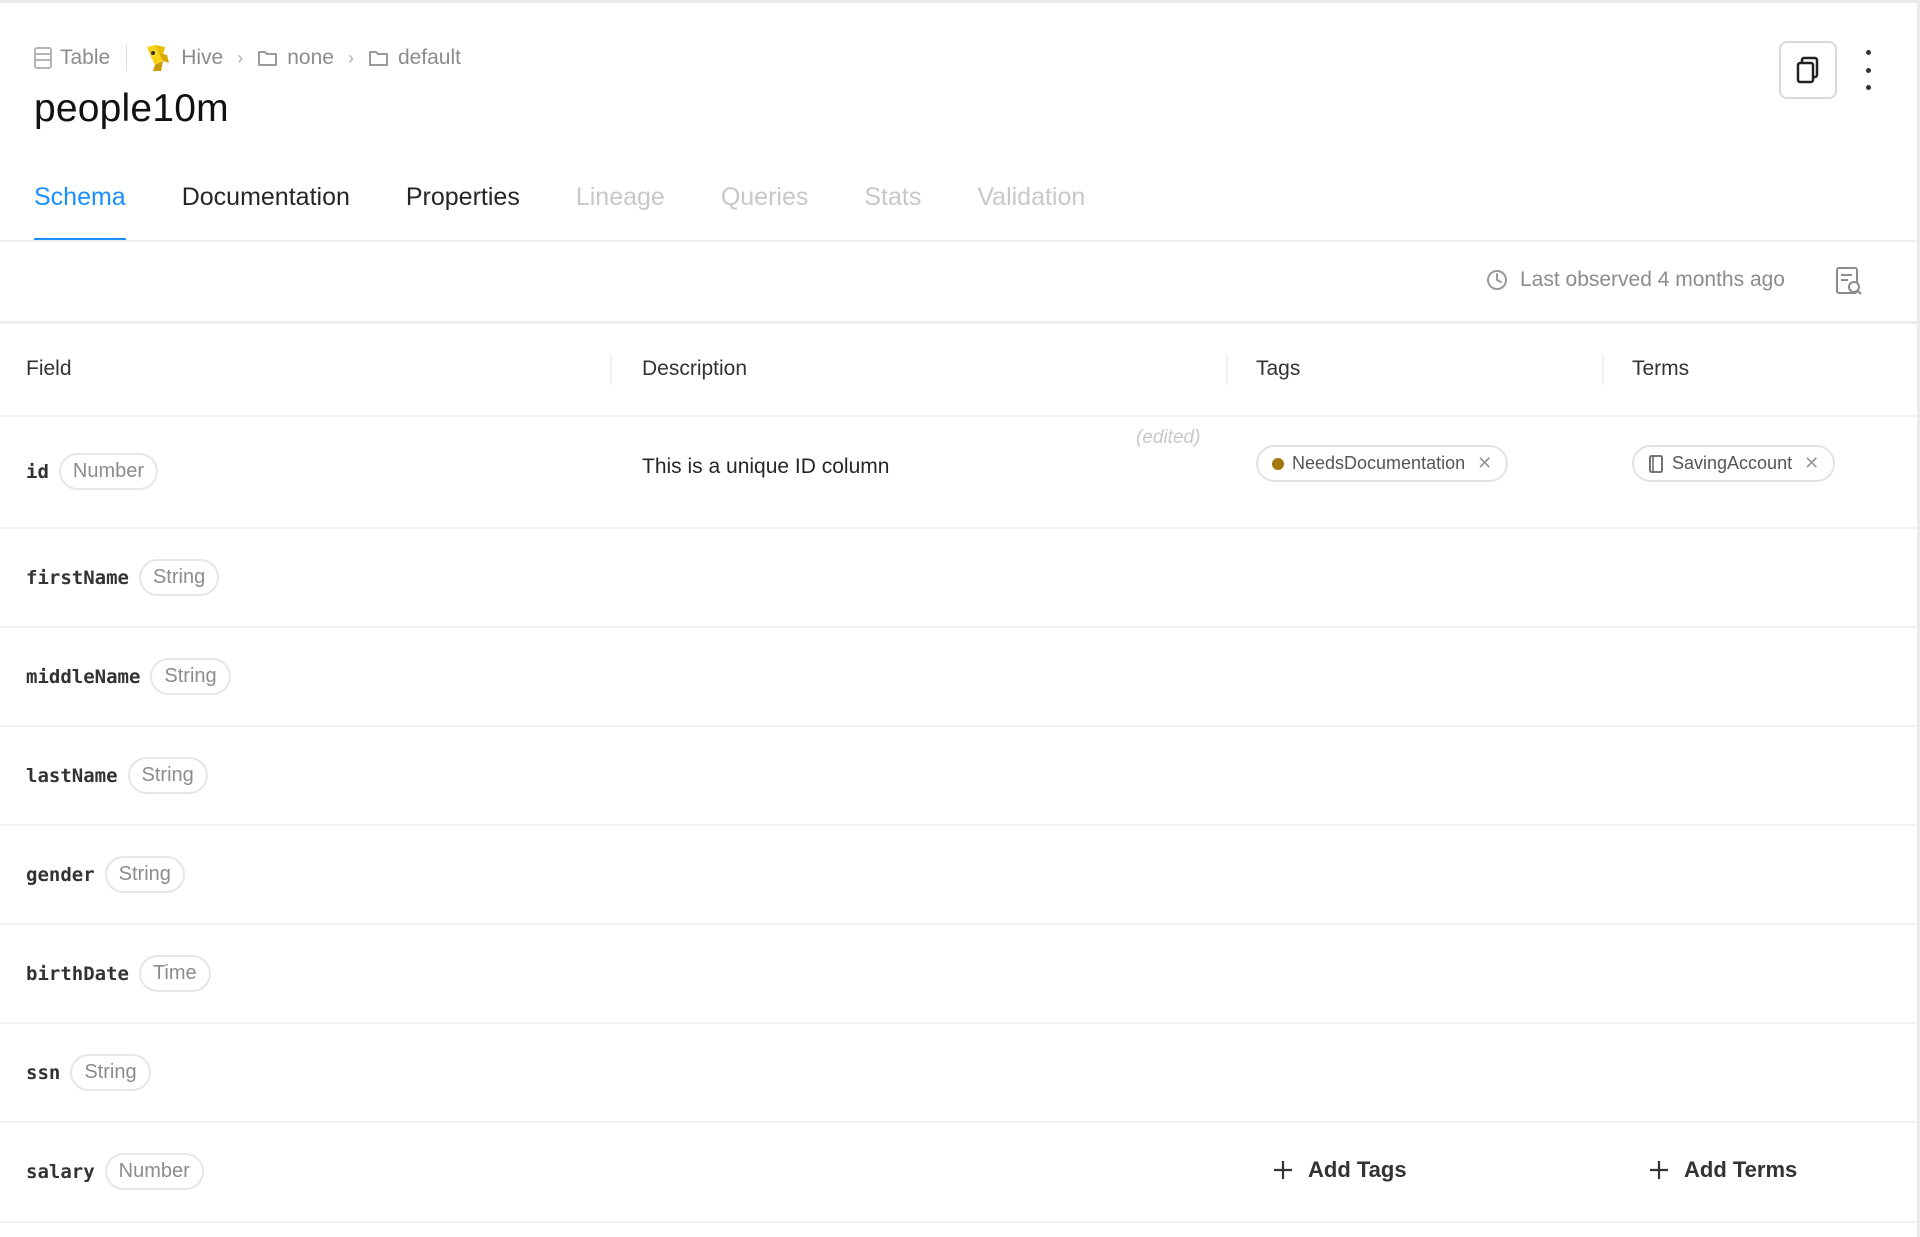  I want to click on field-name: middleName, so click(83, 676).